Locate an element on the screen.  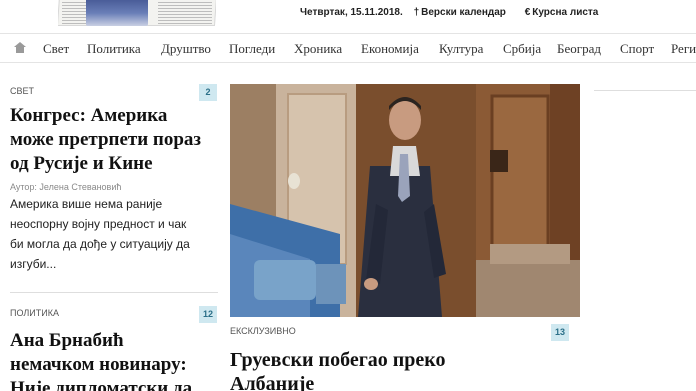
featured-headline: Груевски побегао преко Албаније is located at coordinates (405, 369).